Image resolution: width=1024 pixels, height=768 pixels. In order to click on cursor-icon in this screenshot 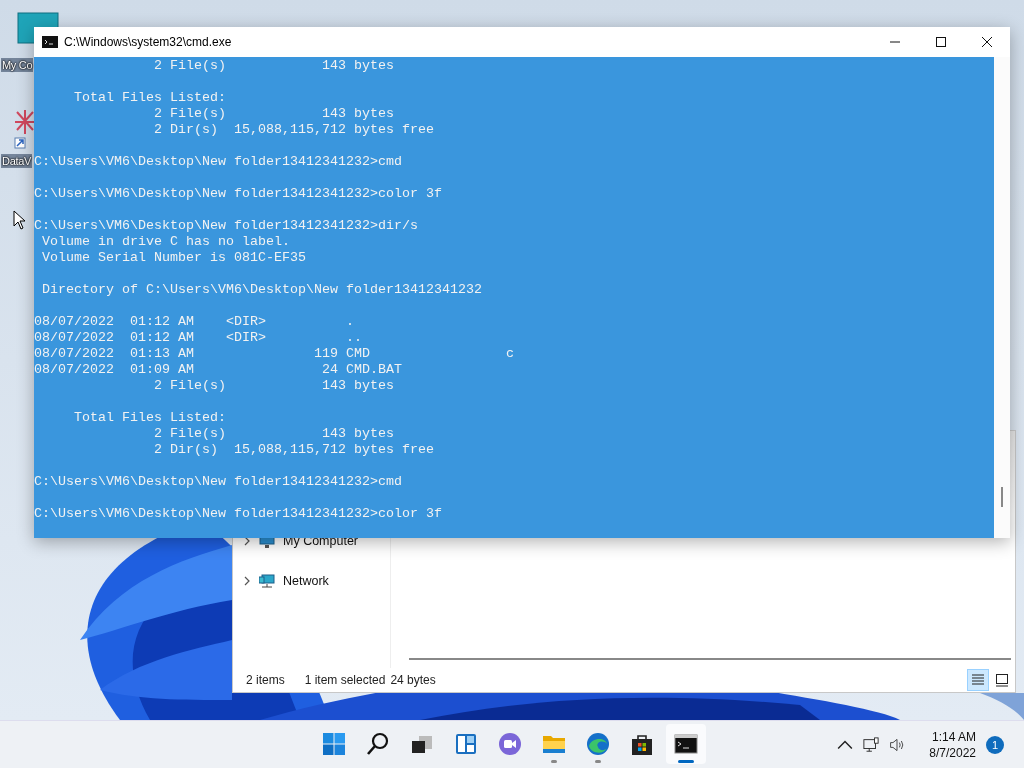, I will do `click(19, 220)`.